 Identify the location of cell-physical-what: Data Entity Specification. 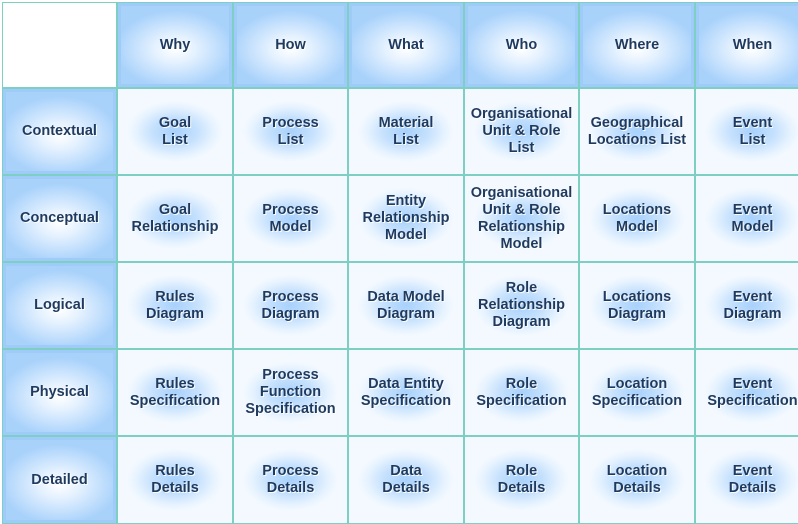
(406, 392).